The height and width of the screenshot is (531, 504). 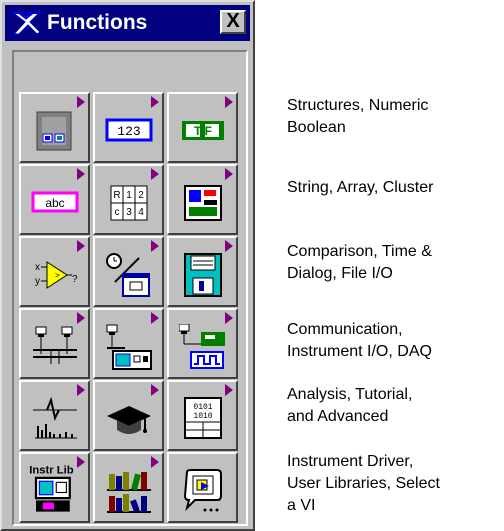 I want to click on file-io-button, so click(x=202, y=271).